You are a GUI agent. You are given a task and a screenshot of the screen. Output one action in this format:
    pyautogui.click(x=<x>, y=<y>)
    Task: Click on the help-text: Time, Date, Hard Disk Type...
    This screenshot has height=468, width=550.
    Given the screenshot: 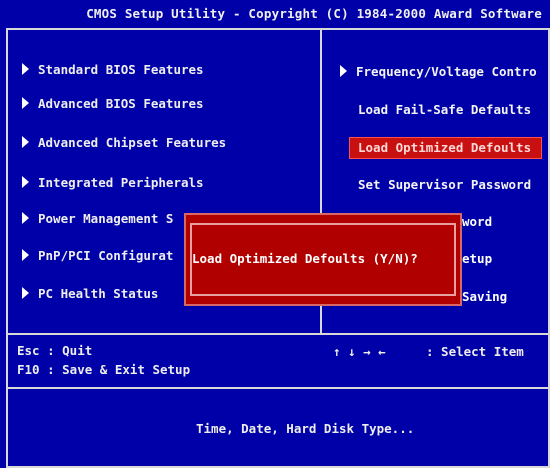 What is the action you would take?
    pyautogui.click(x=305, y=428)
    